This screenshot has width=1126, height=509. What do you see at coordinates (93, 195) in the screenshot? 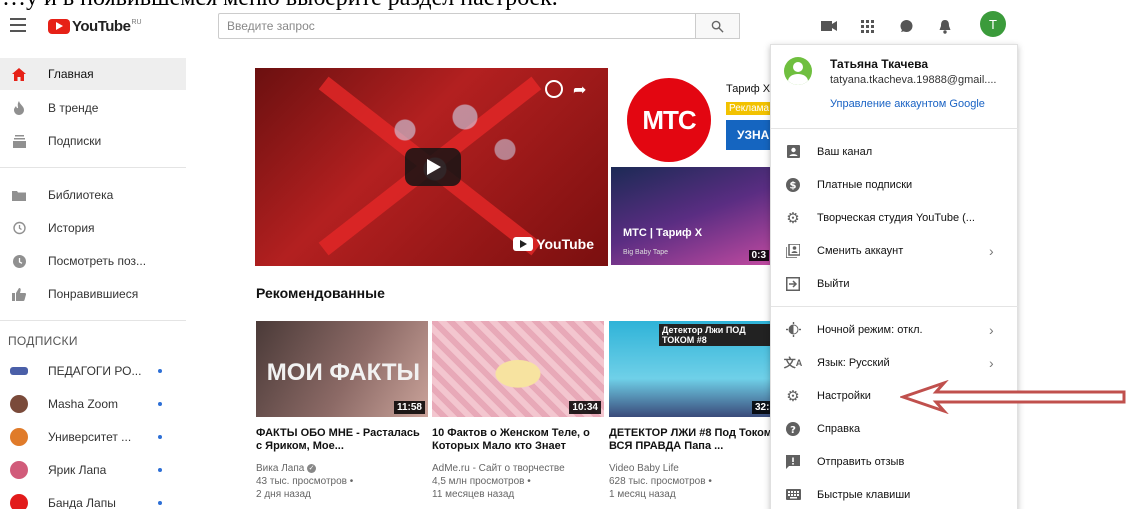
I see `sidebar-item-library: Библиотека` at bounding box center [93, 195].